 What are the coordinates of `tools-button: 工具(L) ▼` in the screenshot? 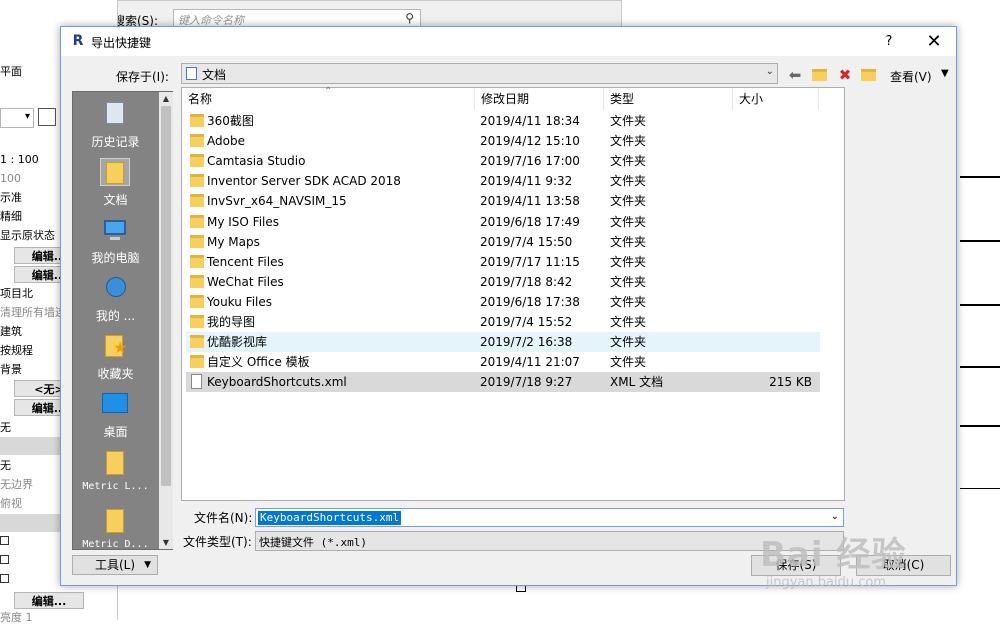 It's located at (115, 565).